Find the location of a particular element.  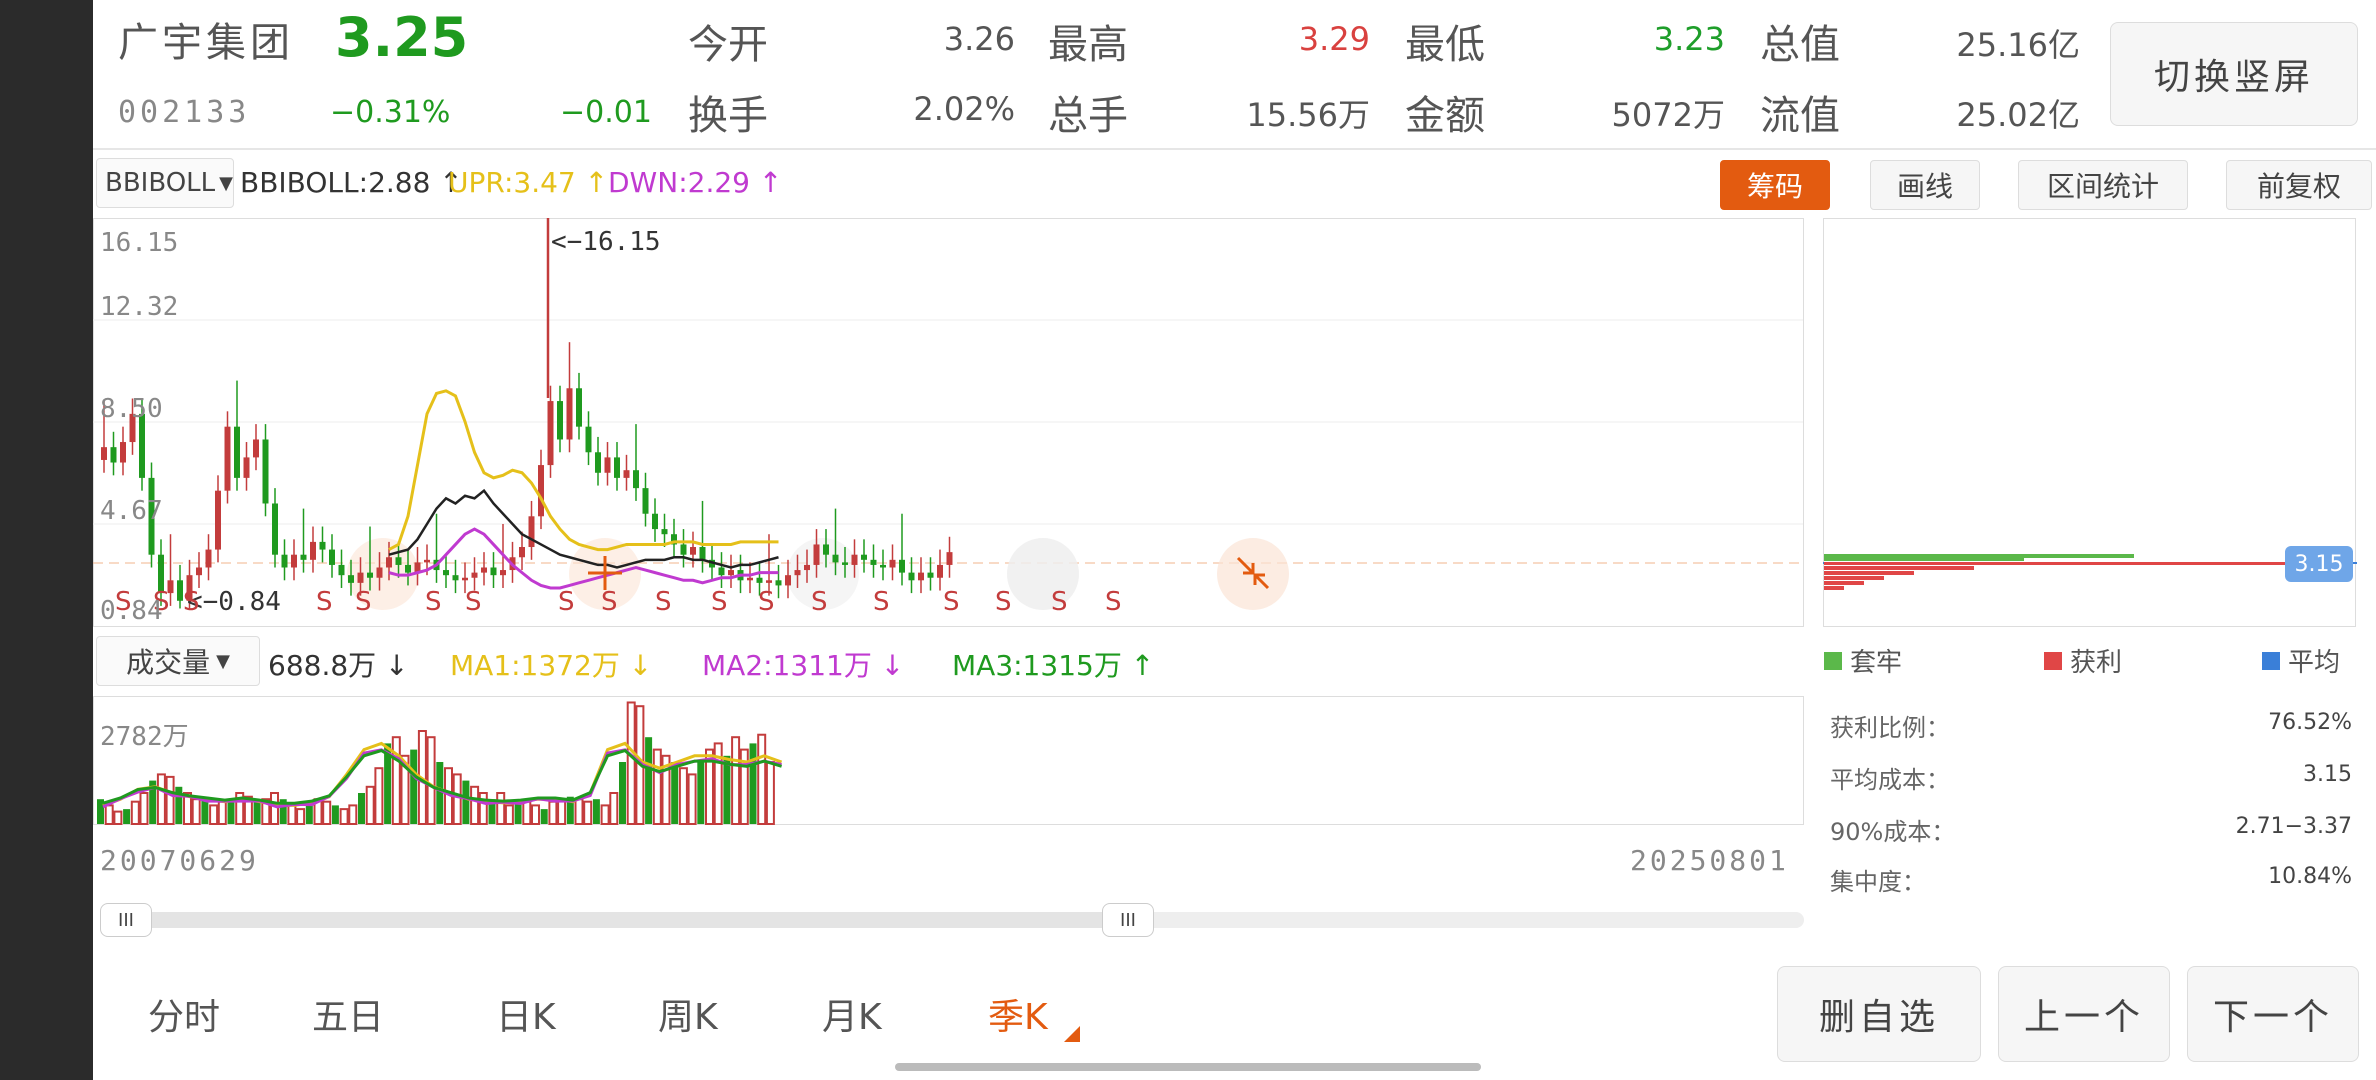

low-label: 最低 is located at coordinates (1445, 45).